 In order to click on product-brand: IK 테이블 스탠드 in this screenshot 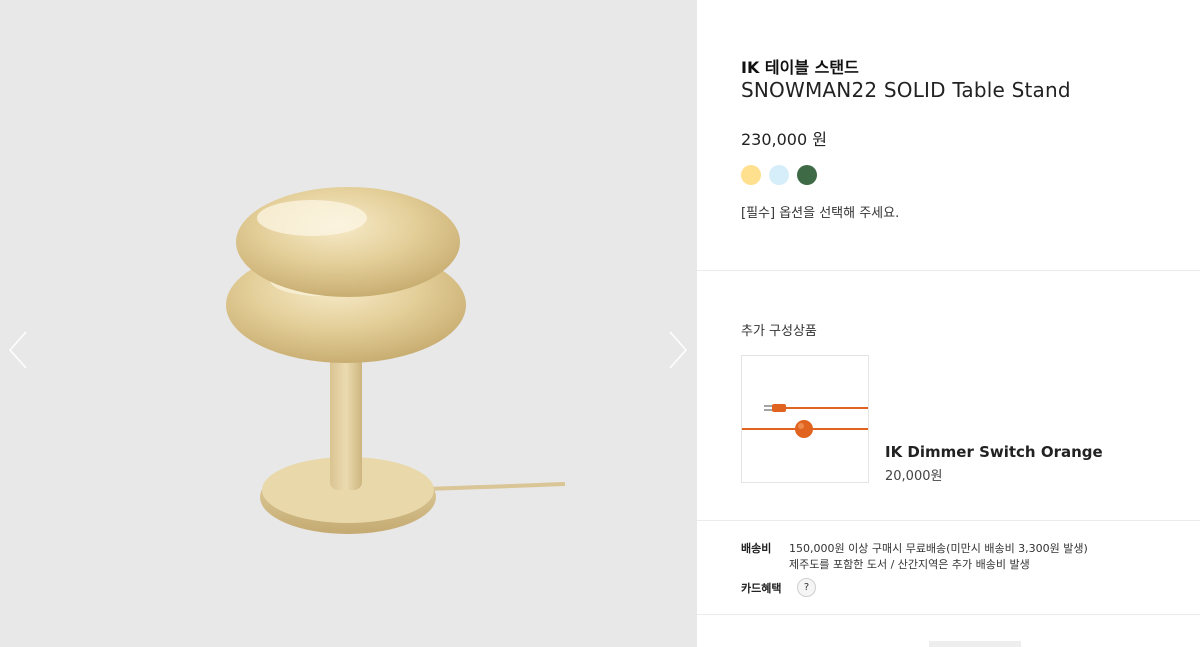, I will do `click(800, 67)`.